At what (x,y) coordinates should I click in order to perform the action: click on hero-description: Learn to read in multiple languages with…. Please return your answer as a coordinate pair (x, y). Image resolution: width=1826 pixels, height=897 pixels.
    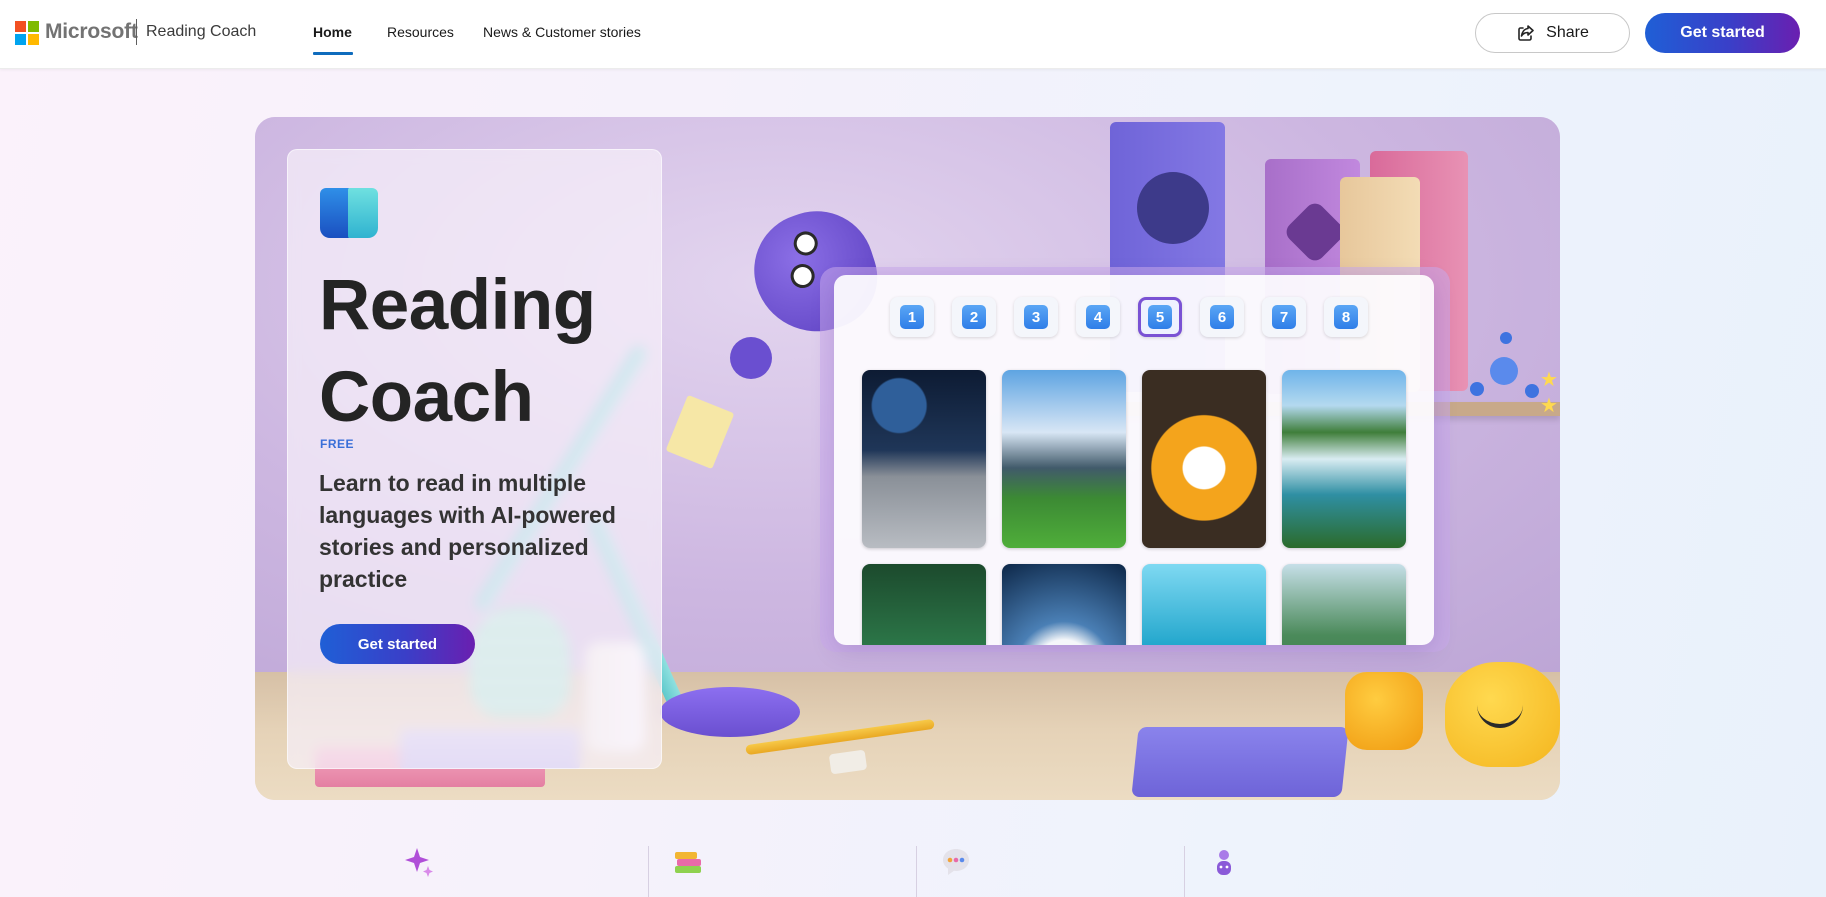
    Looking at the image, I should click on (467, 531).